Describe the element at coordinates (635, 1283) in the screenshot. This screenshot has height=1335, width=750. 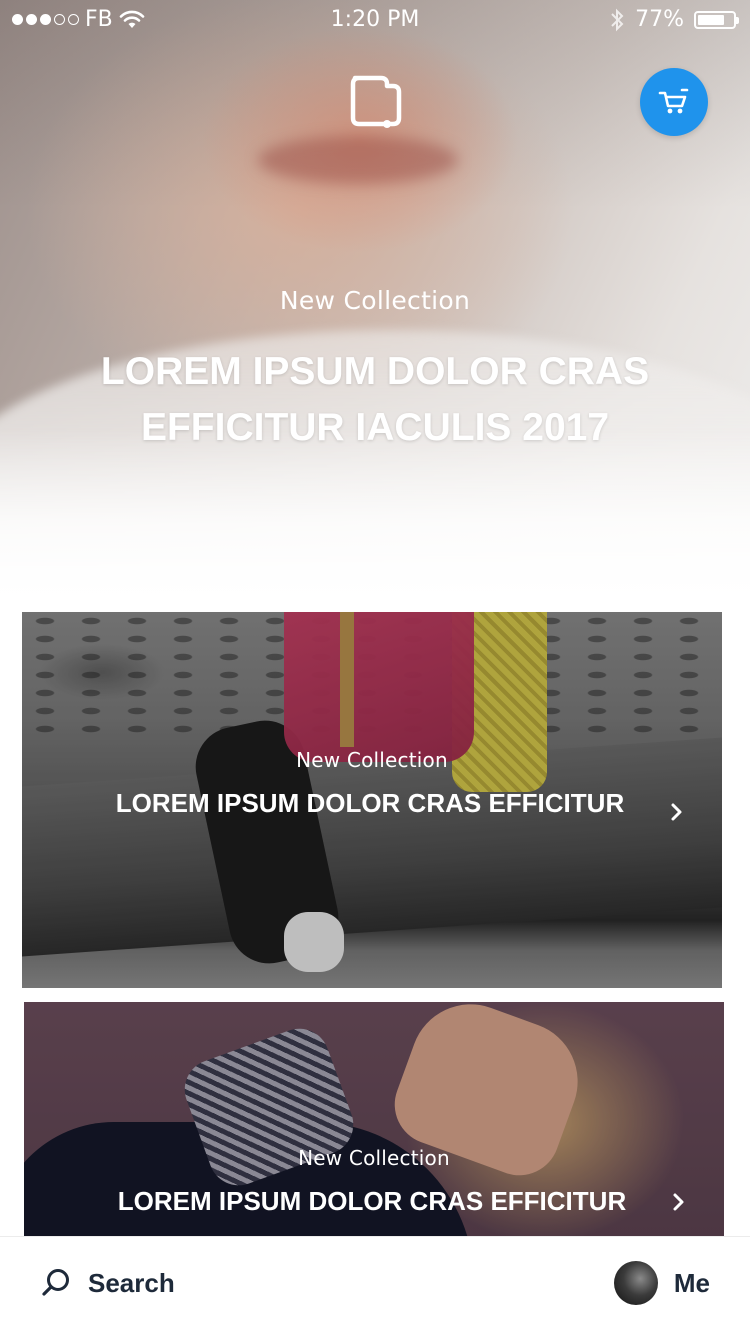
I see `avatar` at that location.